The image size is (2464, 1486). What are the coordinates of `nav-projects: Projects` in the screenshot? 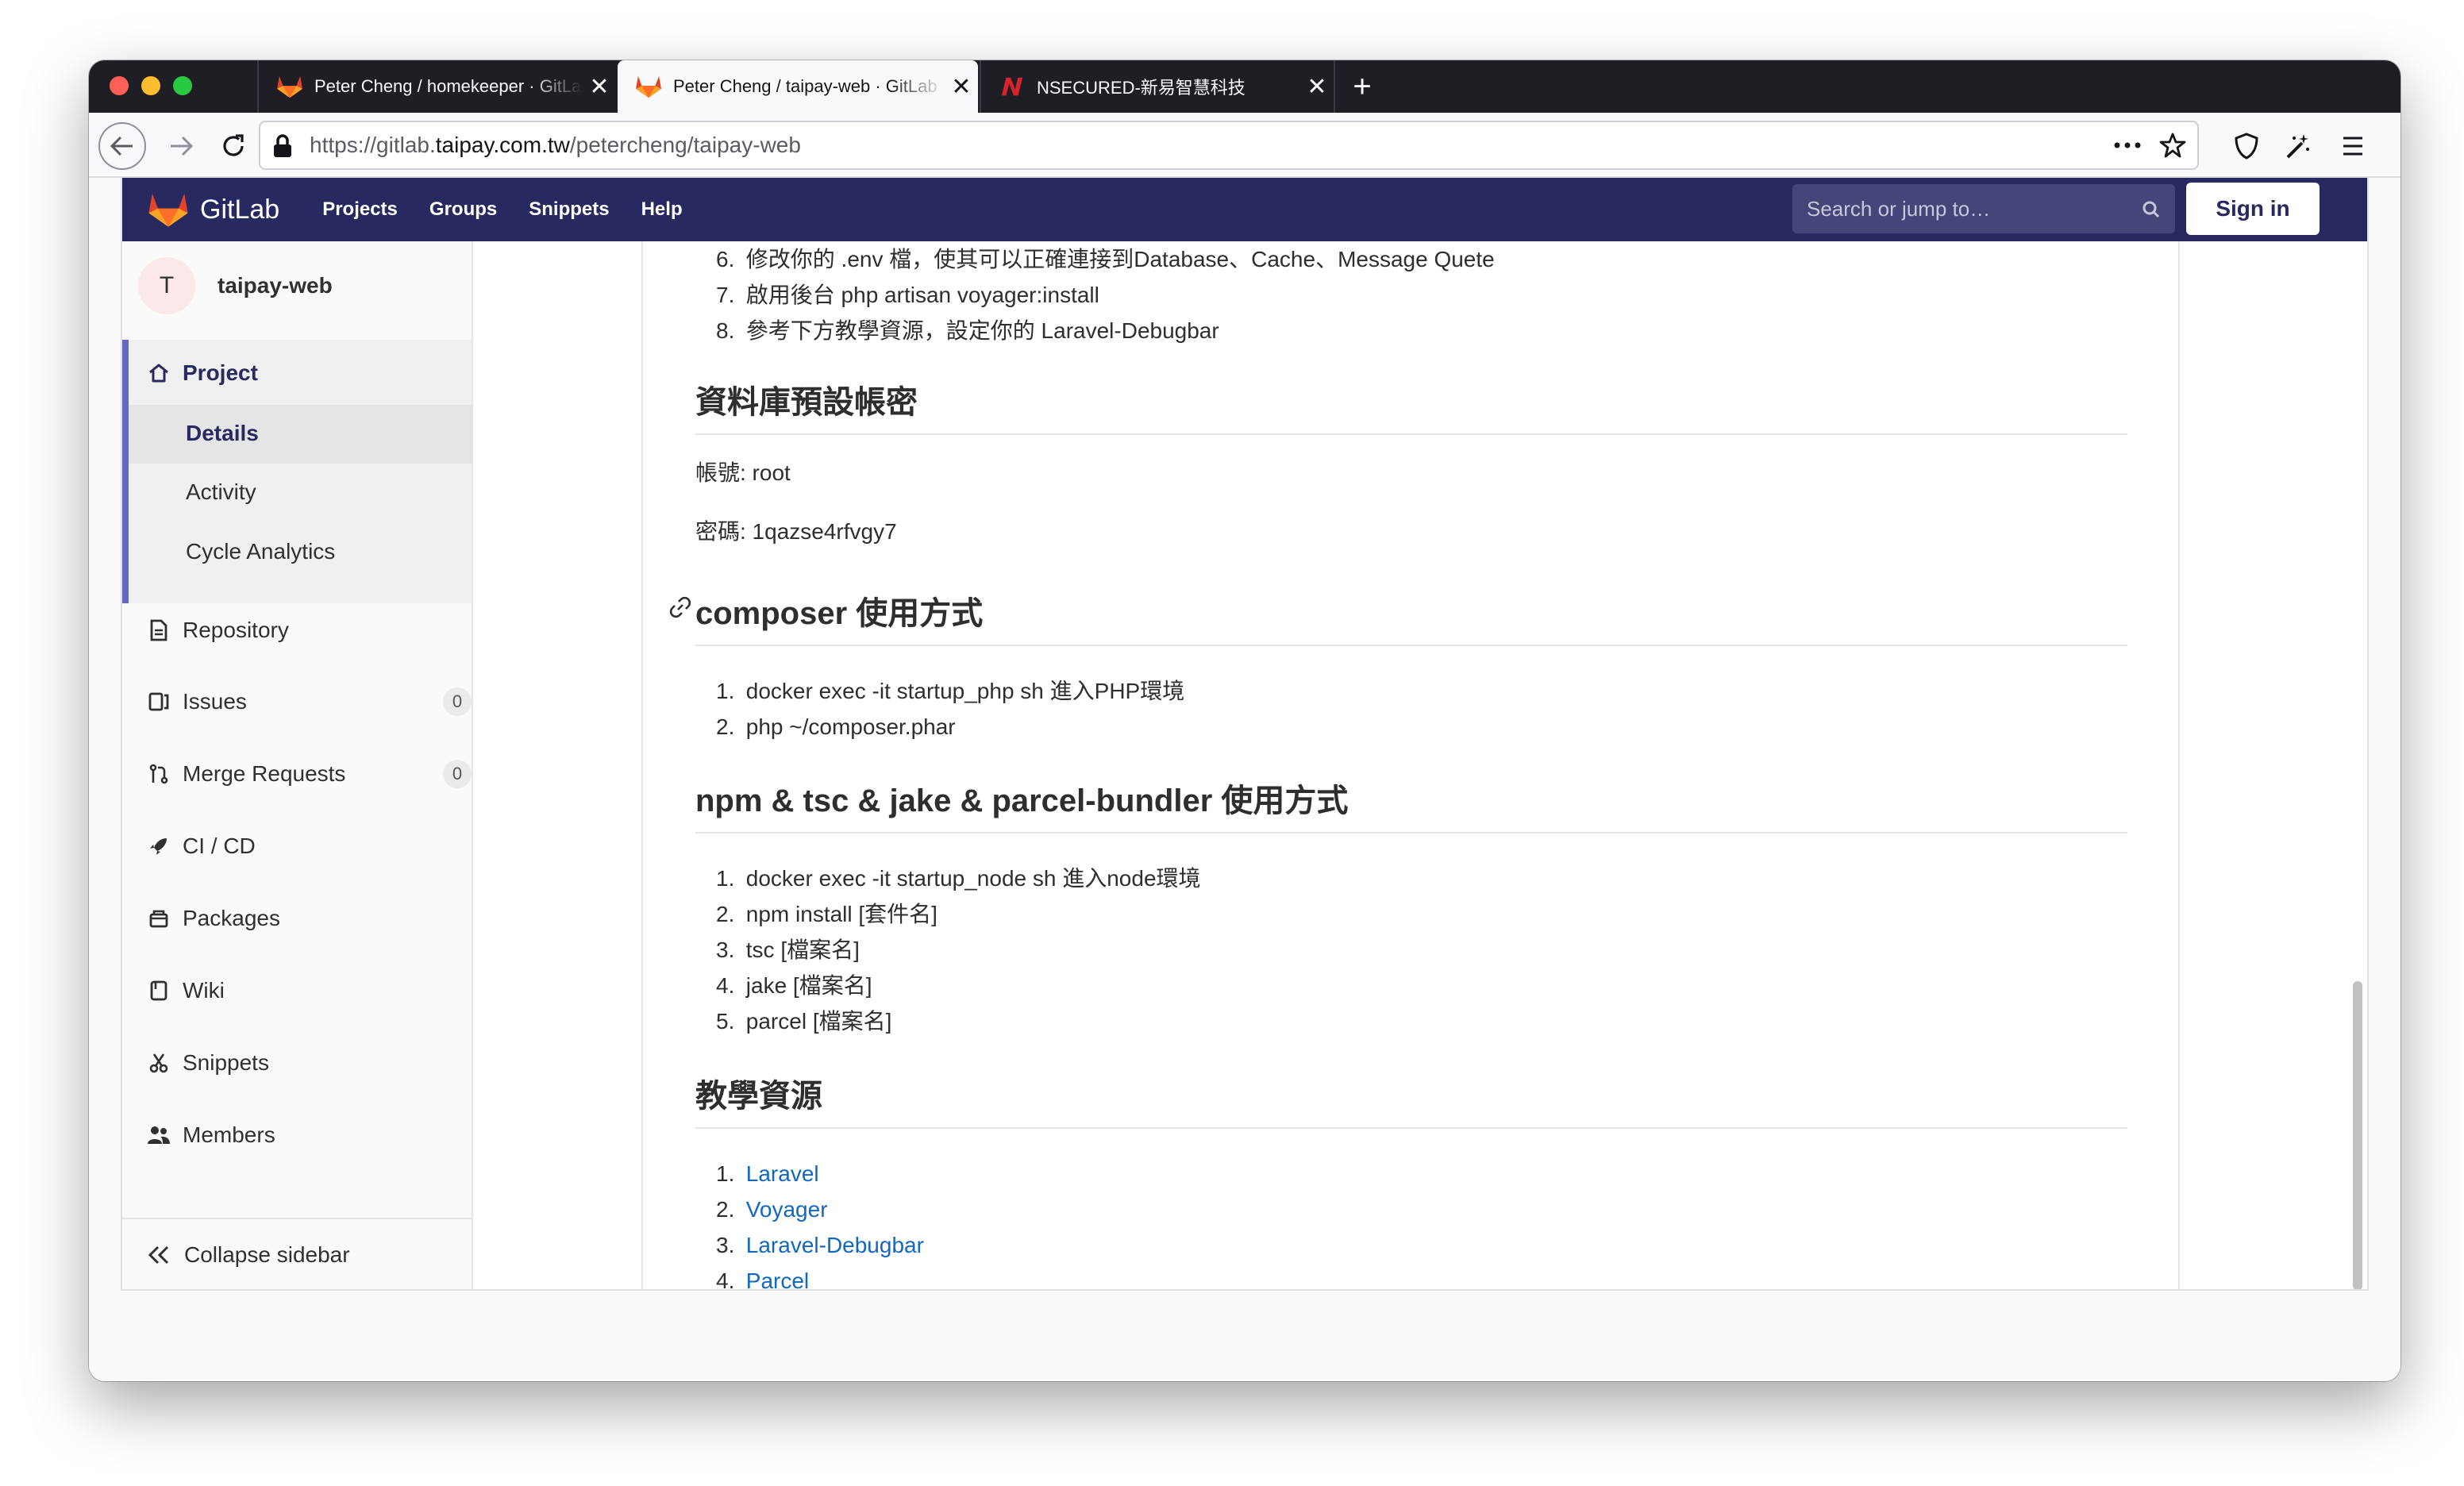 It's located at (360, 209).